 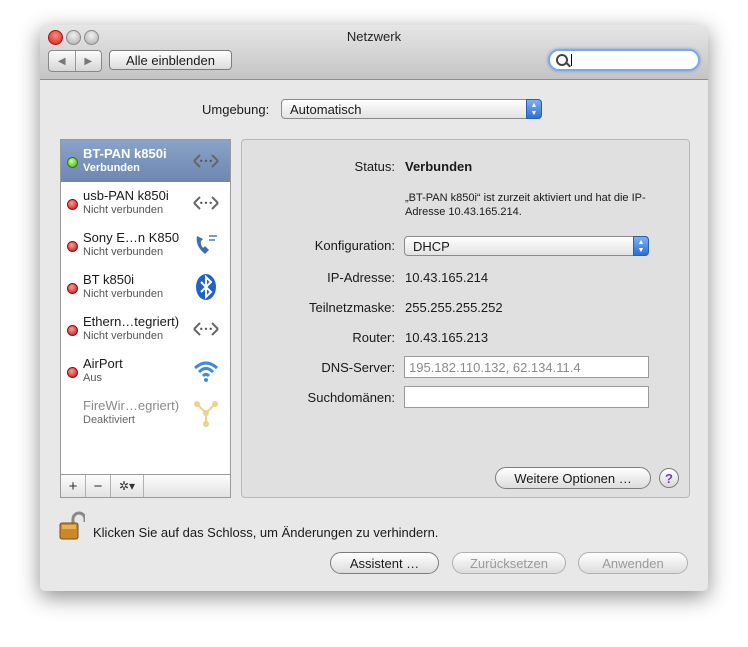 I want to click on configuration-value: DHCP, so click(x=431, y=246).